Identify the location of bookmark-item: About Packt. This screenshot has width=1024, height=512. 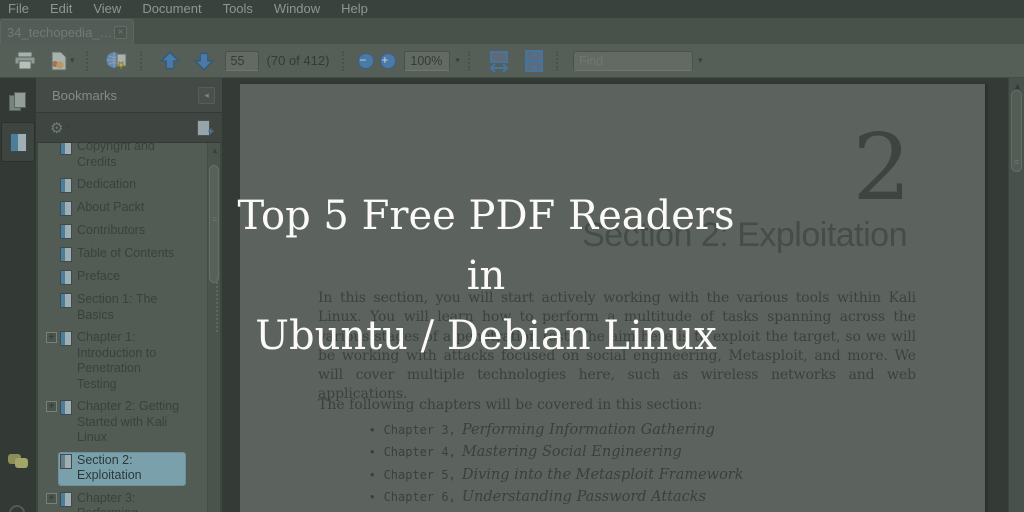
(129, 208).